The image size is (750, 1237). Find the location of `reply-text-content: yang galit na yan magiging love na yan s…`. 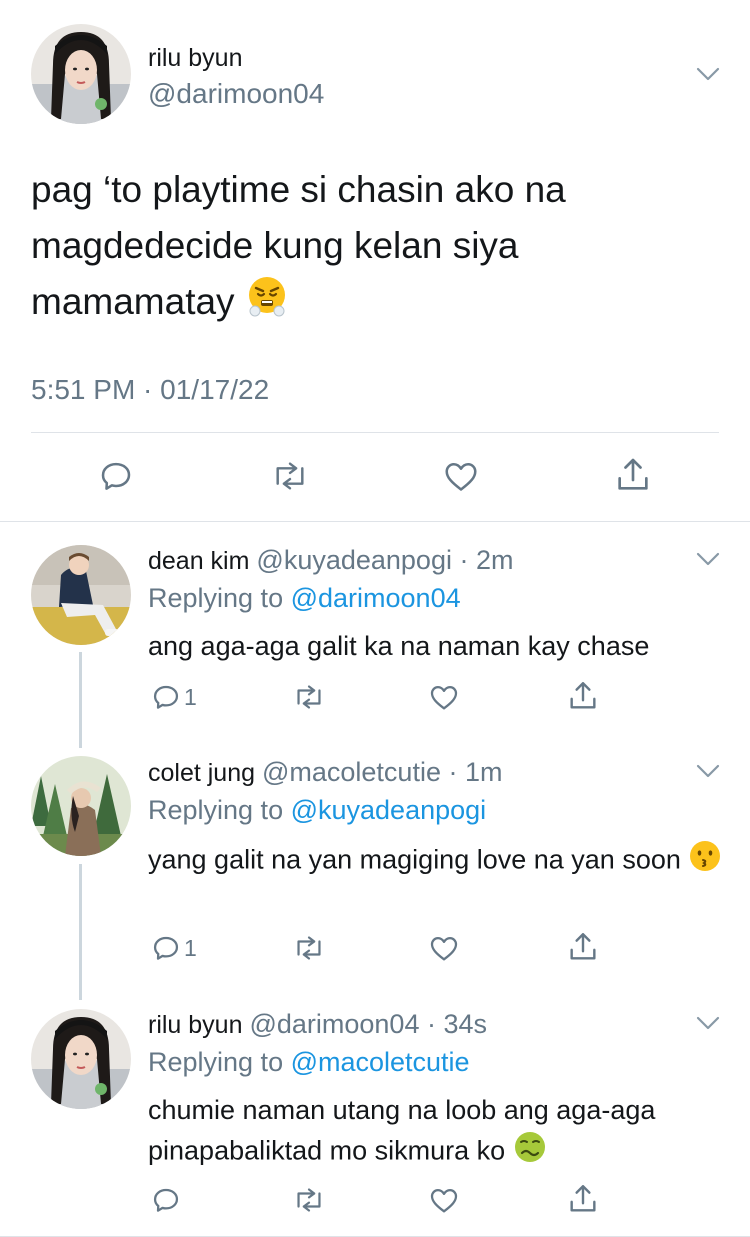

reply-text-content: yang galit na yan magiging love na yan s… is located at coordinates (414, 859).